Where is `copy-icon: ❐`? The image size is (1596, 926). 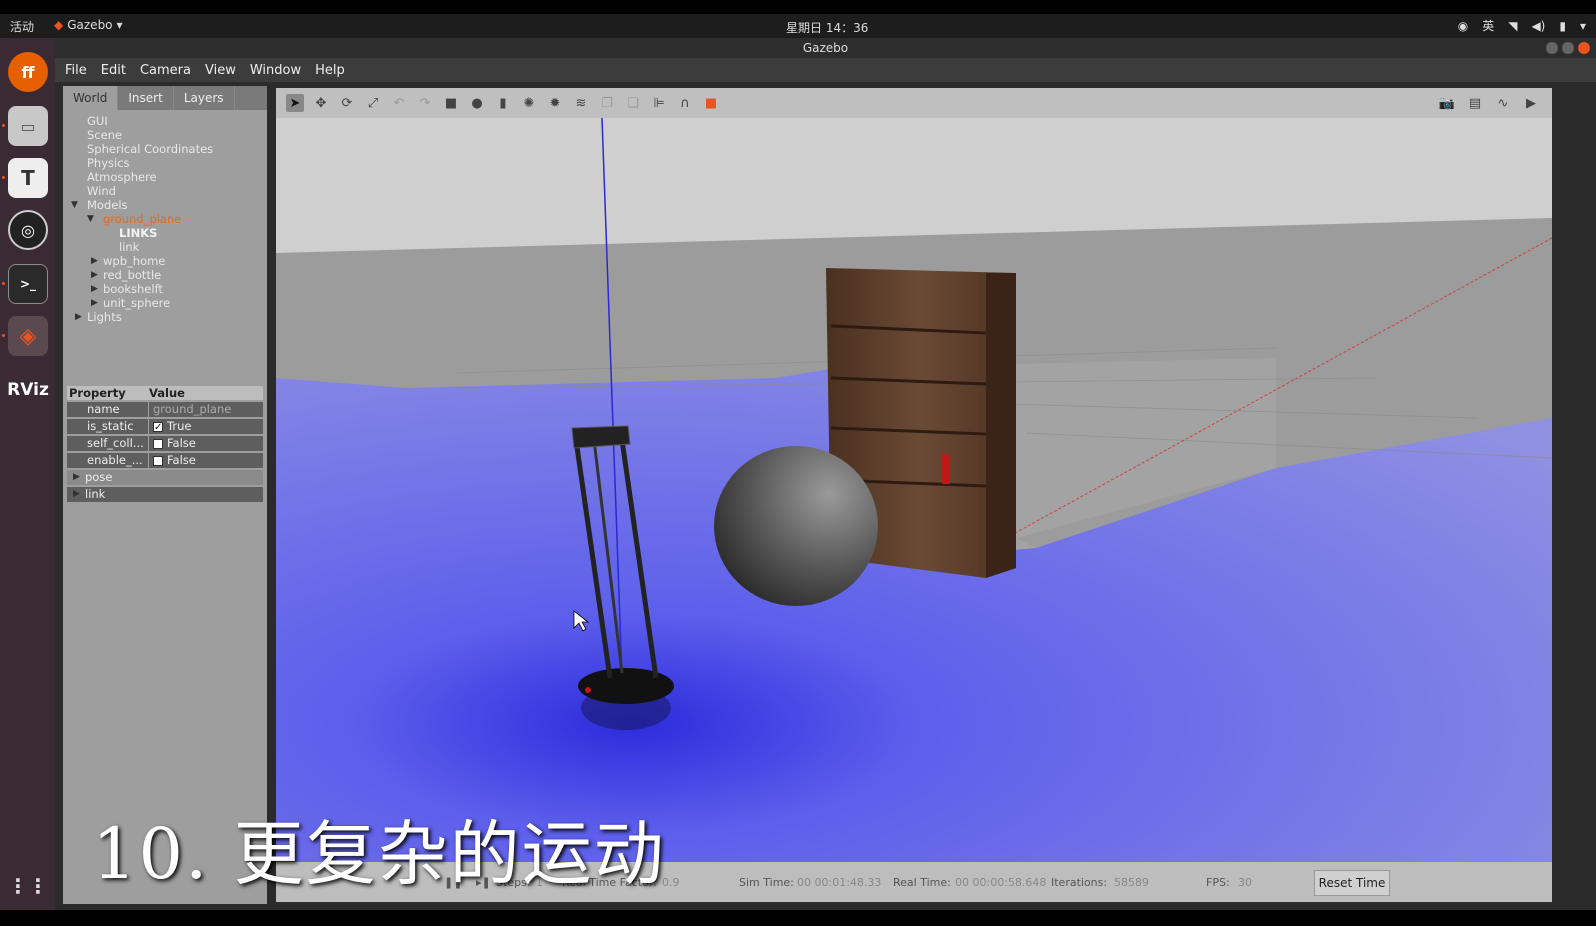 copy-icon: ❐ is located at coordinates (607, 103).